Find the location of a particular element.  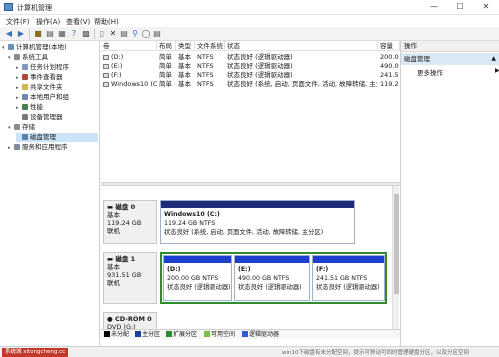

tree-item-performance: ▸ 性能 is located at coordinates (29, 107).